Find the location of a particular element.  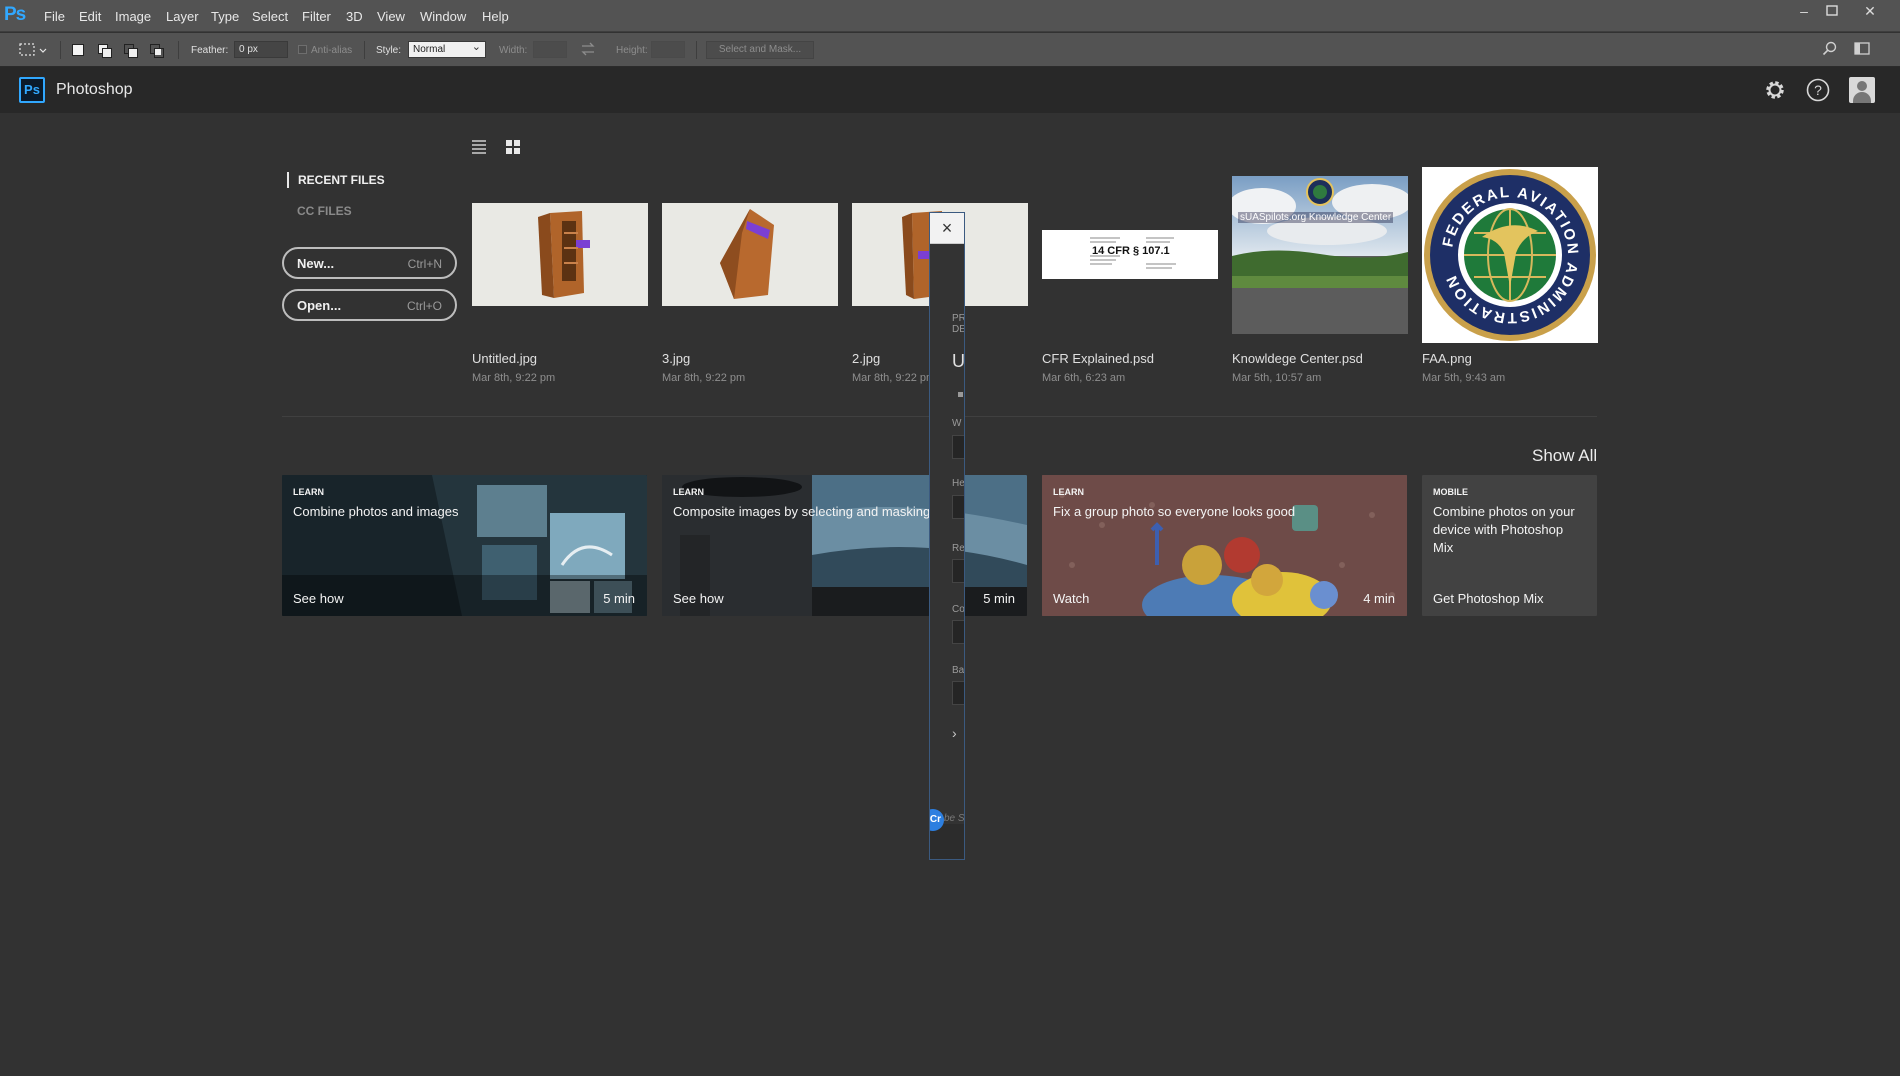

workspace-icon is located at coordinates (1862, 51).